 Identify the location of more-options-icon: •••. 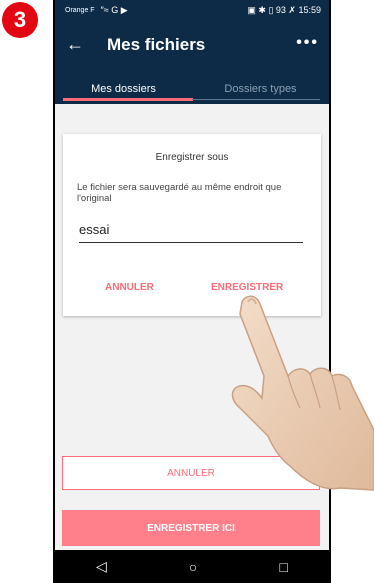
(307, 43).